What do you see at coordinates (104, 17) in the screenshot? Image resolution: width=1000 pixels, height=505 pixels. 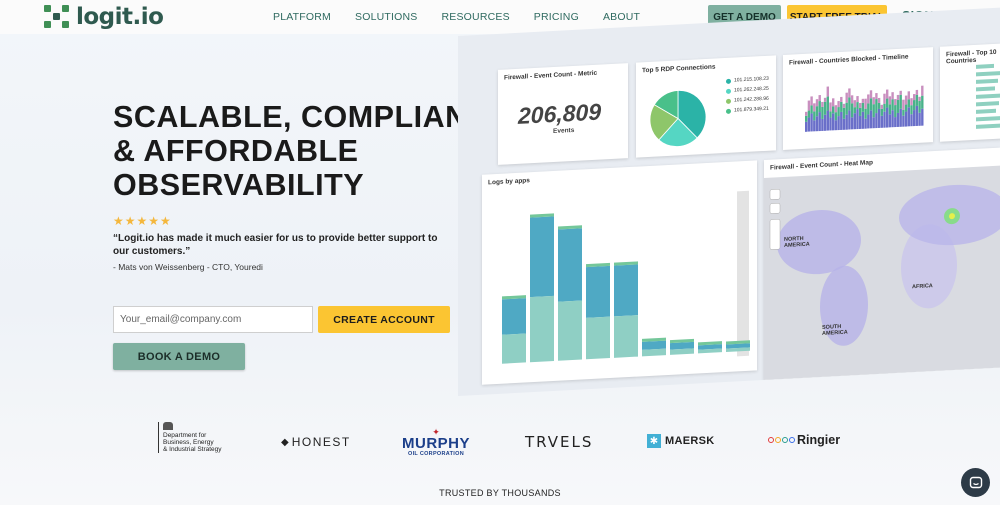 I see `logo: logit.io` at bounding box center [104, 17].